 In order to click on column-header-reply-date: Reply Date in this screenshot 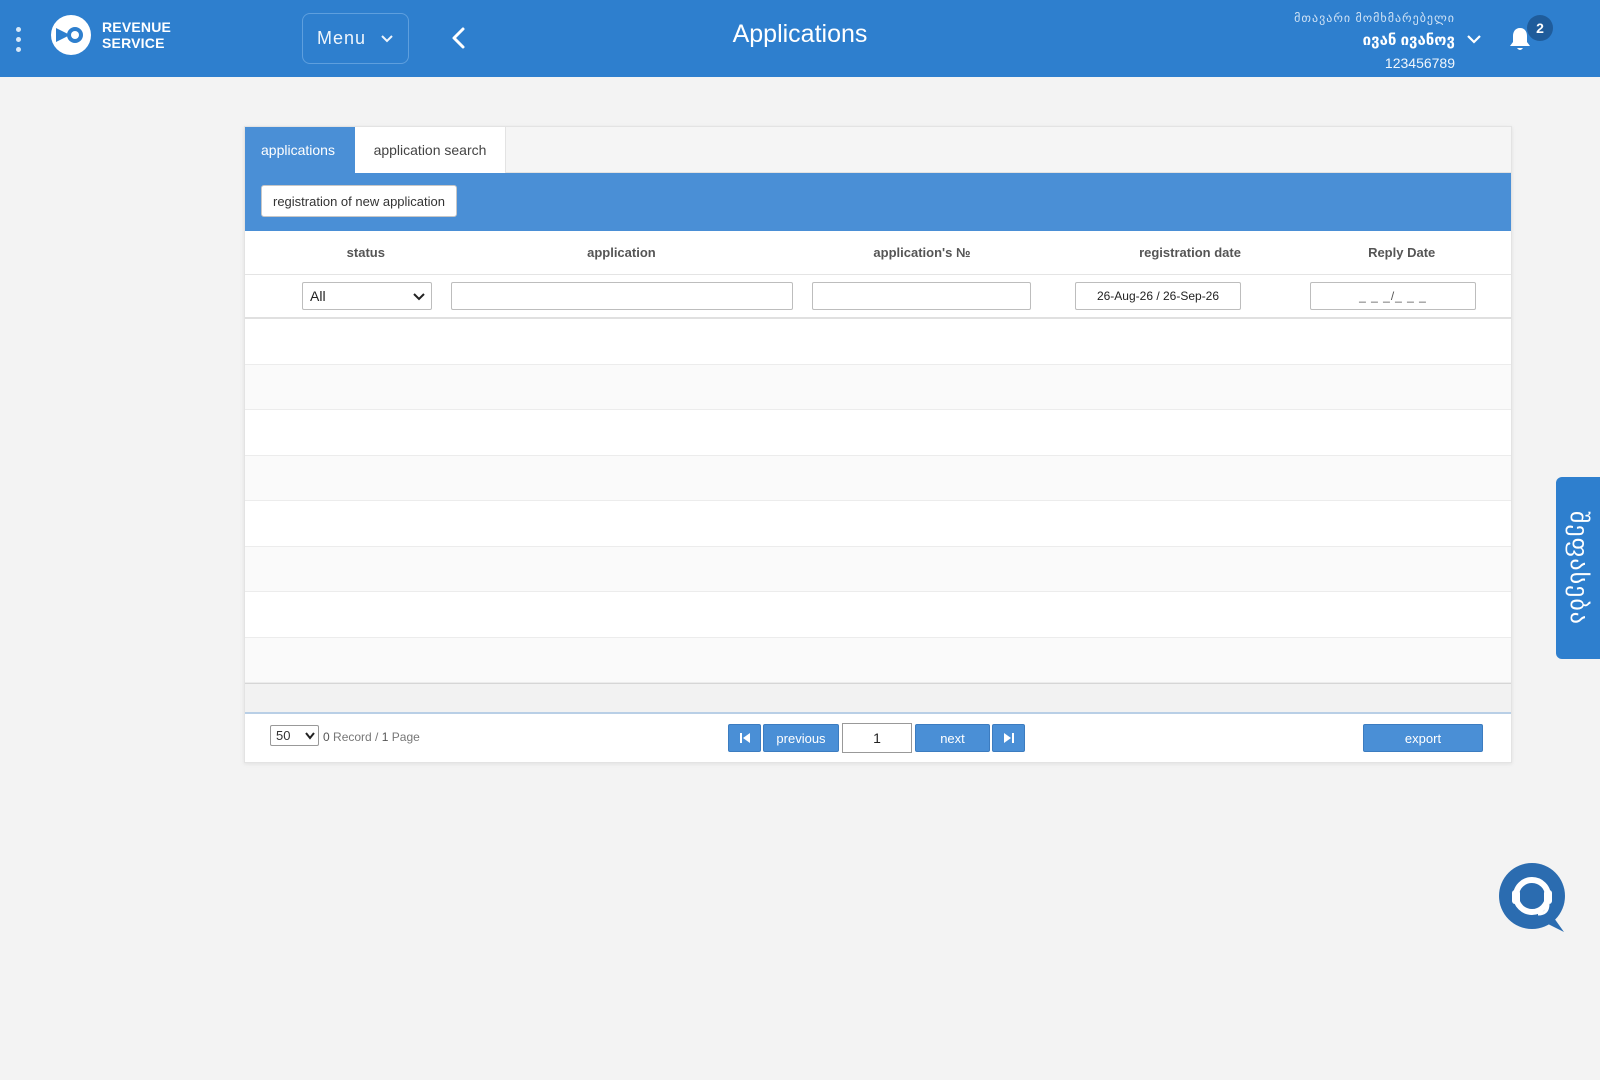, I will do `click(1401, 252)`.